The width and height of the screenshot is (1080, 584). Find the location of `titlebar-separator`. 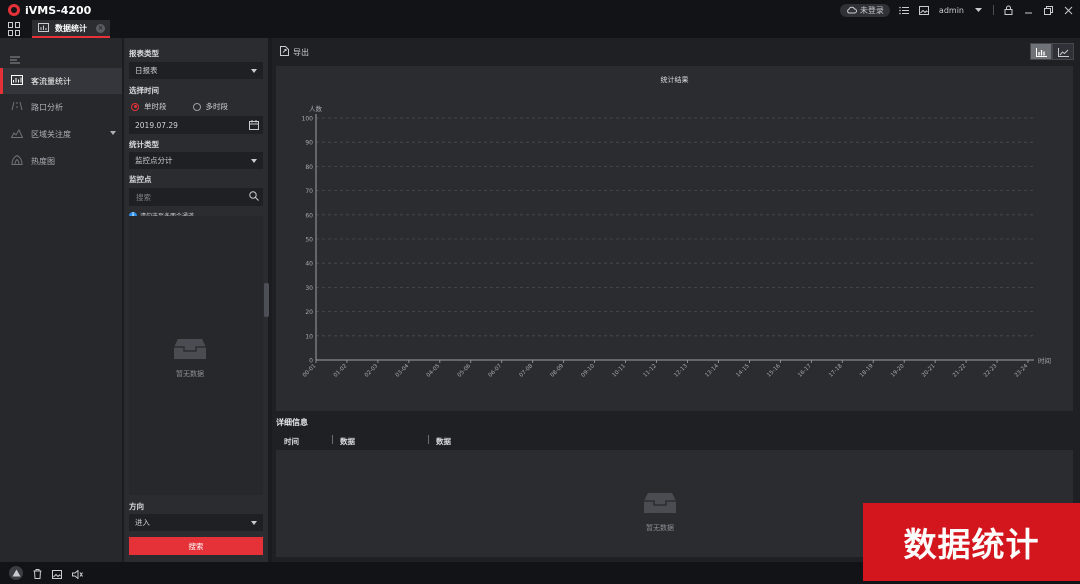

titlebar-separator is located at coordinates (993, 10).